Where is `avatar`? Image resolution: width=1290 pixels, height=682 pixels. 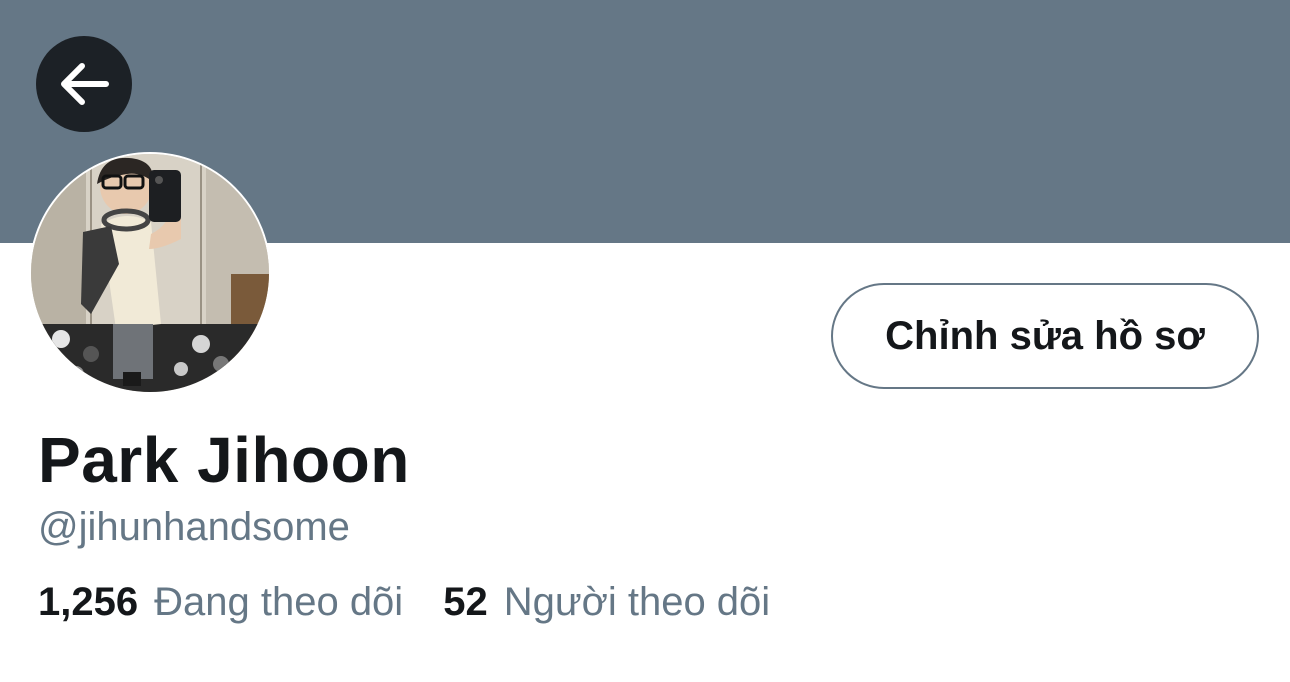
avatar is located at coordinates (150, 273).